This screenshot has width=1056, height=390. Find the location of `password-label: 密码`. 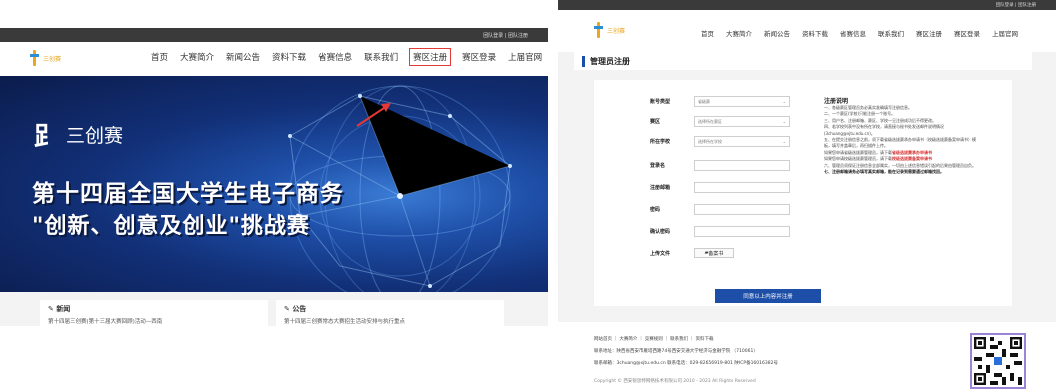

password-label: 密码 is located at coordinates (655, 210).